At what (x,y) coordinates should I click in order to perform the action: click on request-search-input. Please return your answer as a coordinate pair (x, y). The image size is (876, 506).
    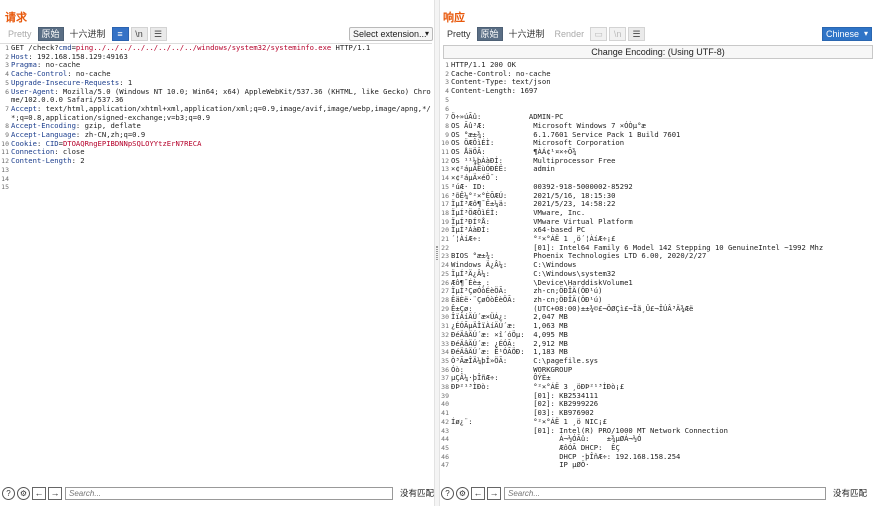
    Looking at the image, I should click on (229, 493).